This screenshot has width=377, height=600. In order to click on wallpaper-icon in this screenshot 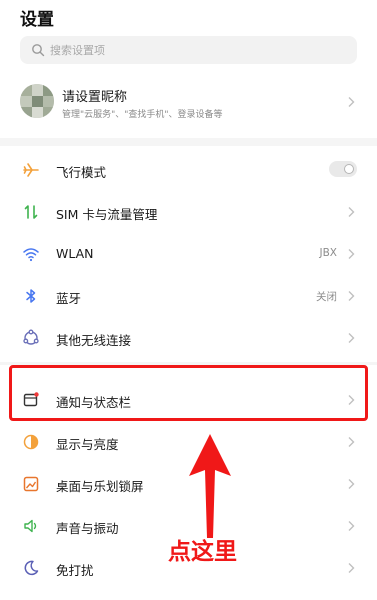, I will do `click(31, 484)`.